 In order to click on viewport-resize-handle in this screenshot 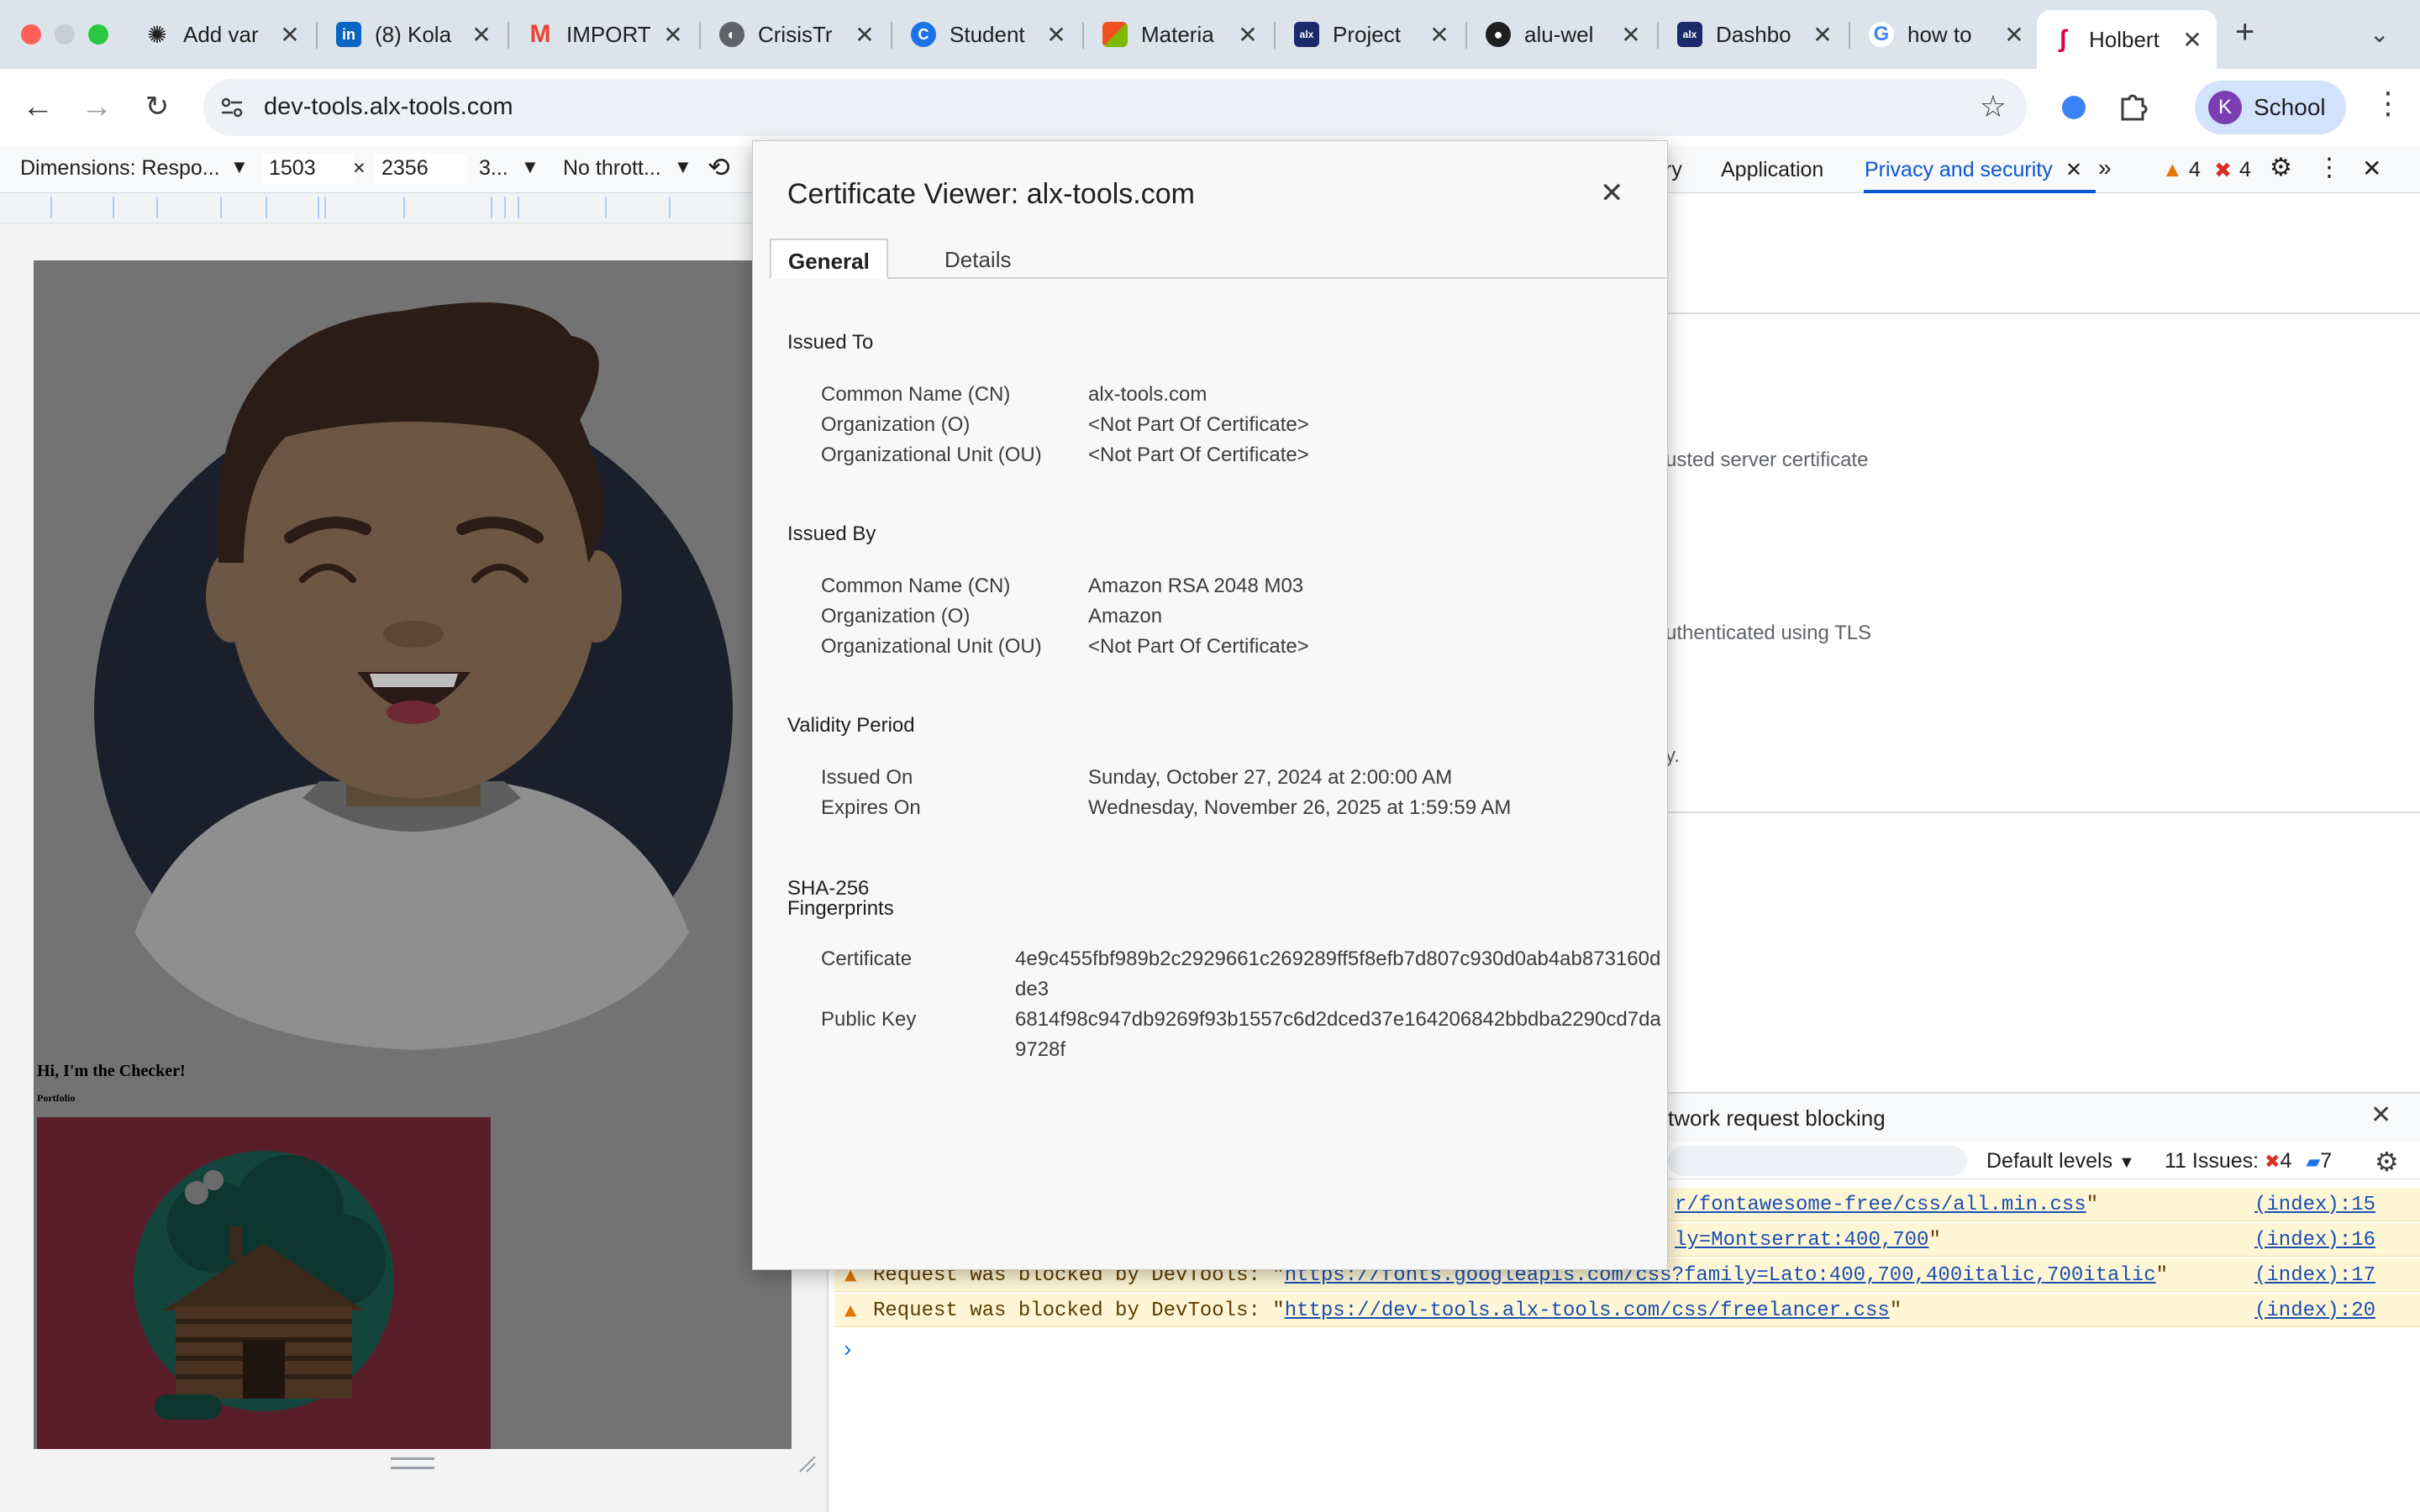, I will do `click(412, 1463)`.